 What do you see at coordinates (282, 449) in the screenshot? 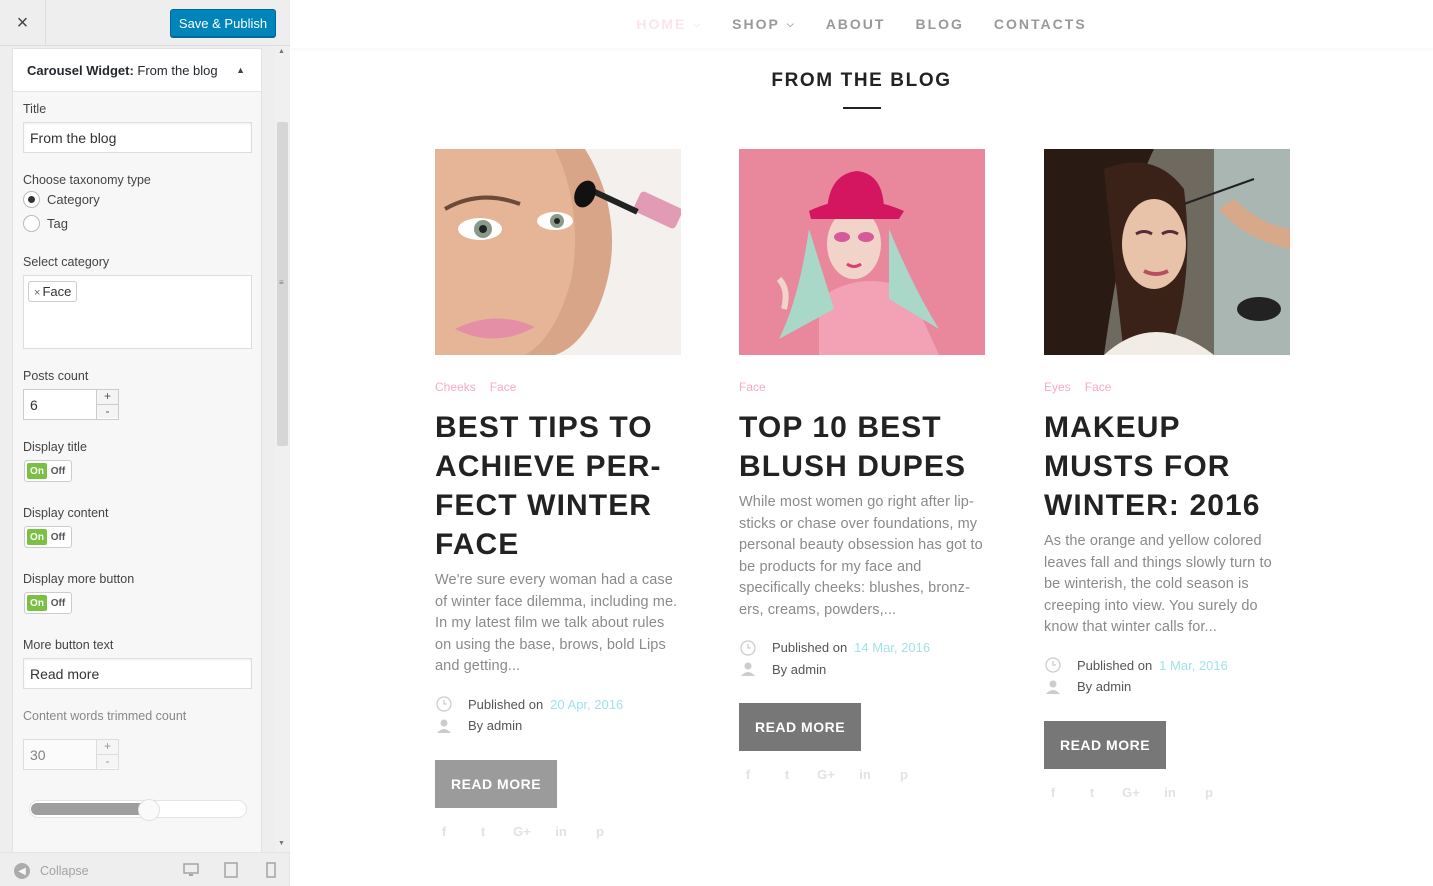
I see `sidebar-scrollbar: ▲ ≡ ▼` at bounding box center [282, 449].